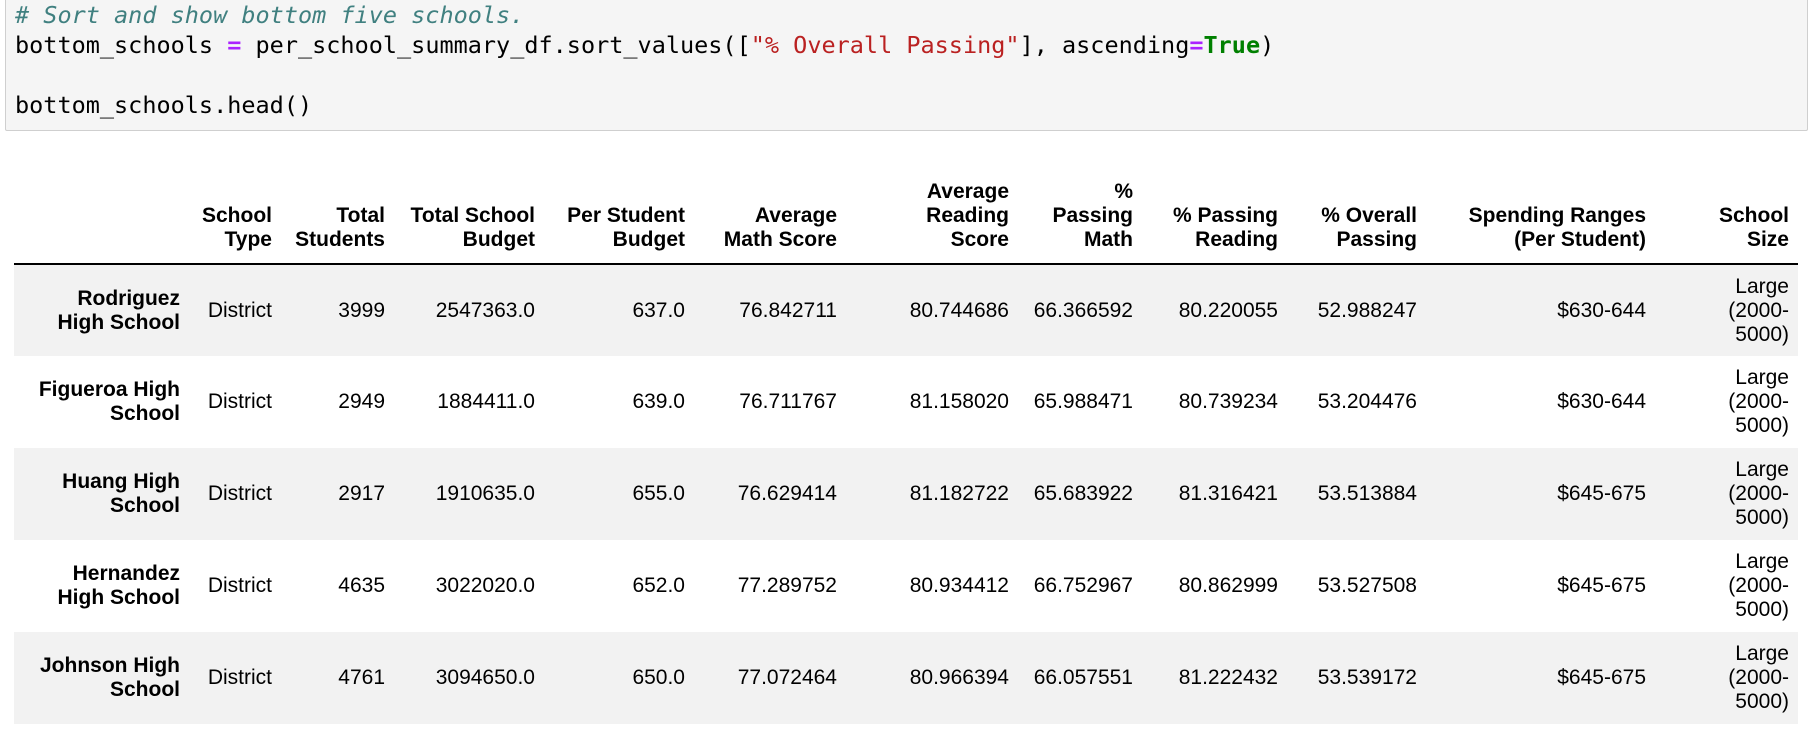 This screenshot has height=732, width=1812. What do you see at coordinates (361, 677) in the screenshot?
I see `total-students-cell: 4761` at bounding box center [361, 677].